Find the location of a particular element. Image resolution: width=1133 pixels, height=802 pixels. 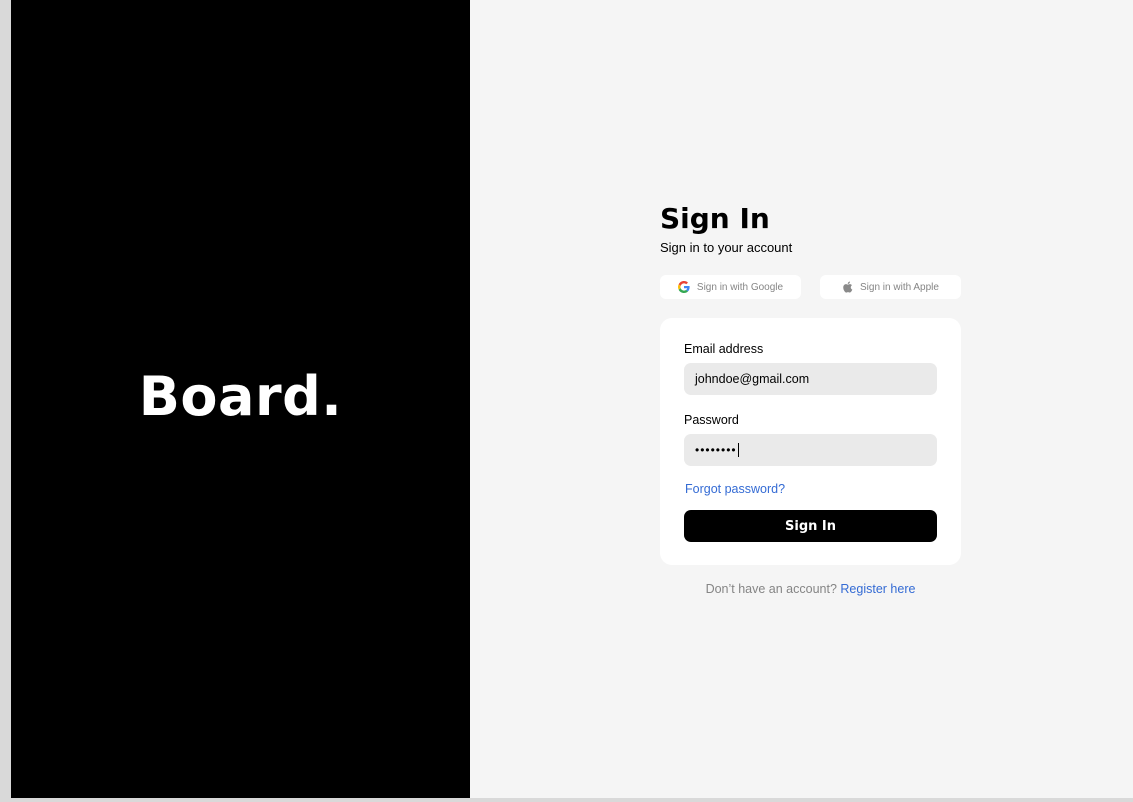

google-signin-button: Sign in with Google is located at coordinates (730, 287).